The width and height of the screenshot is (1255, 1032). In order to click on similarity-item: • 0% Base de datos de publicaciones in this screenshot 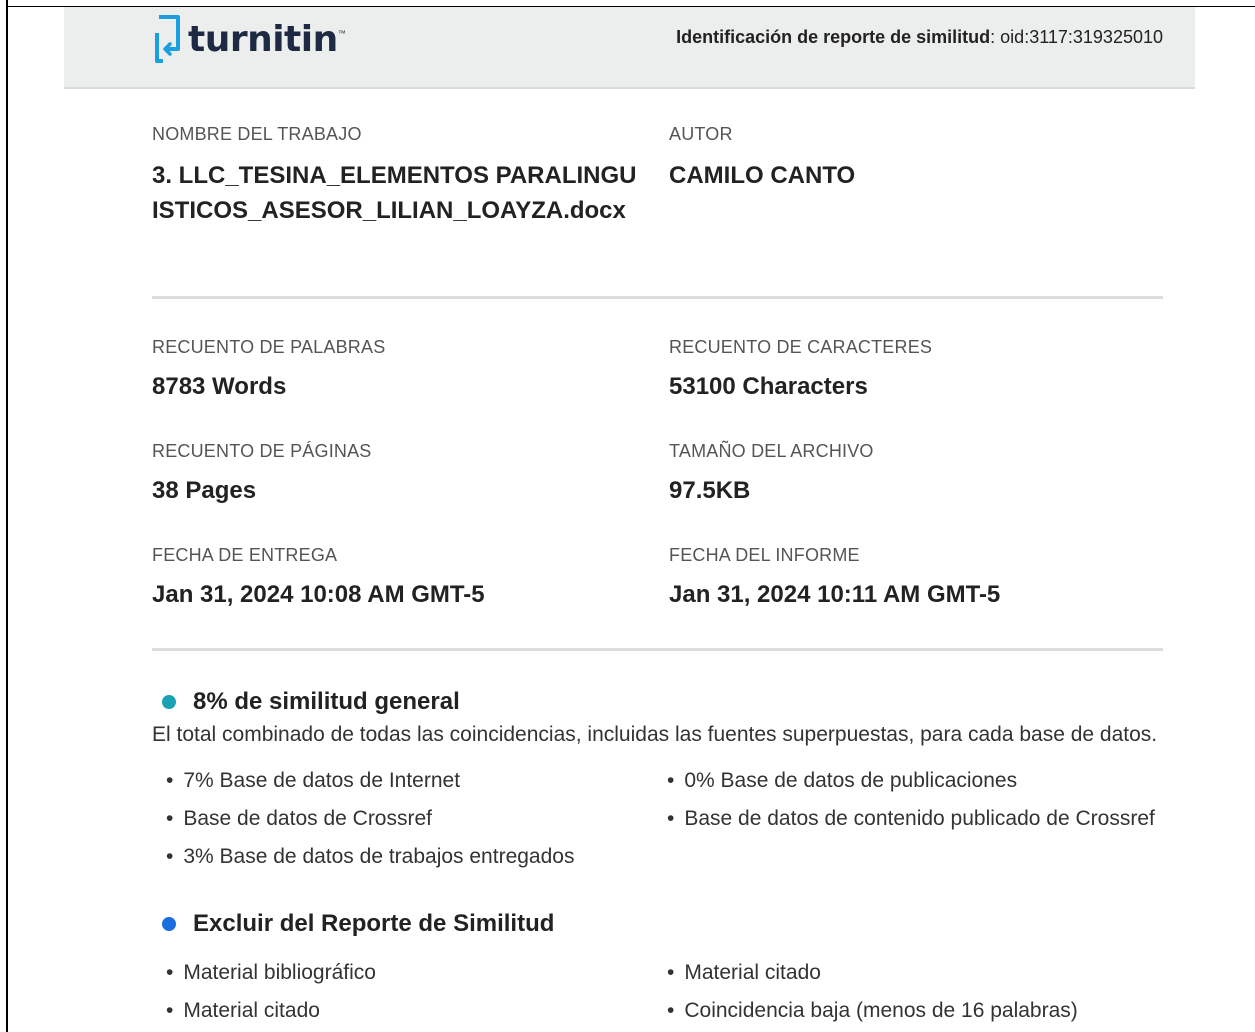, I will do `click(842, 781)`.